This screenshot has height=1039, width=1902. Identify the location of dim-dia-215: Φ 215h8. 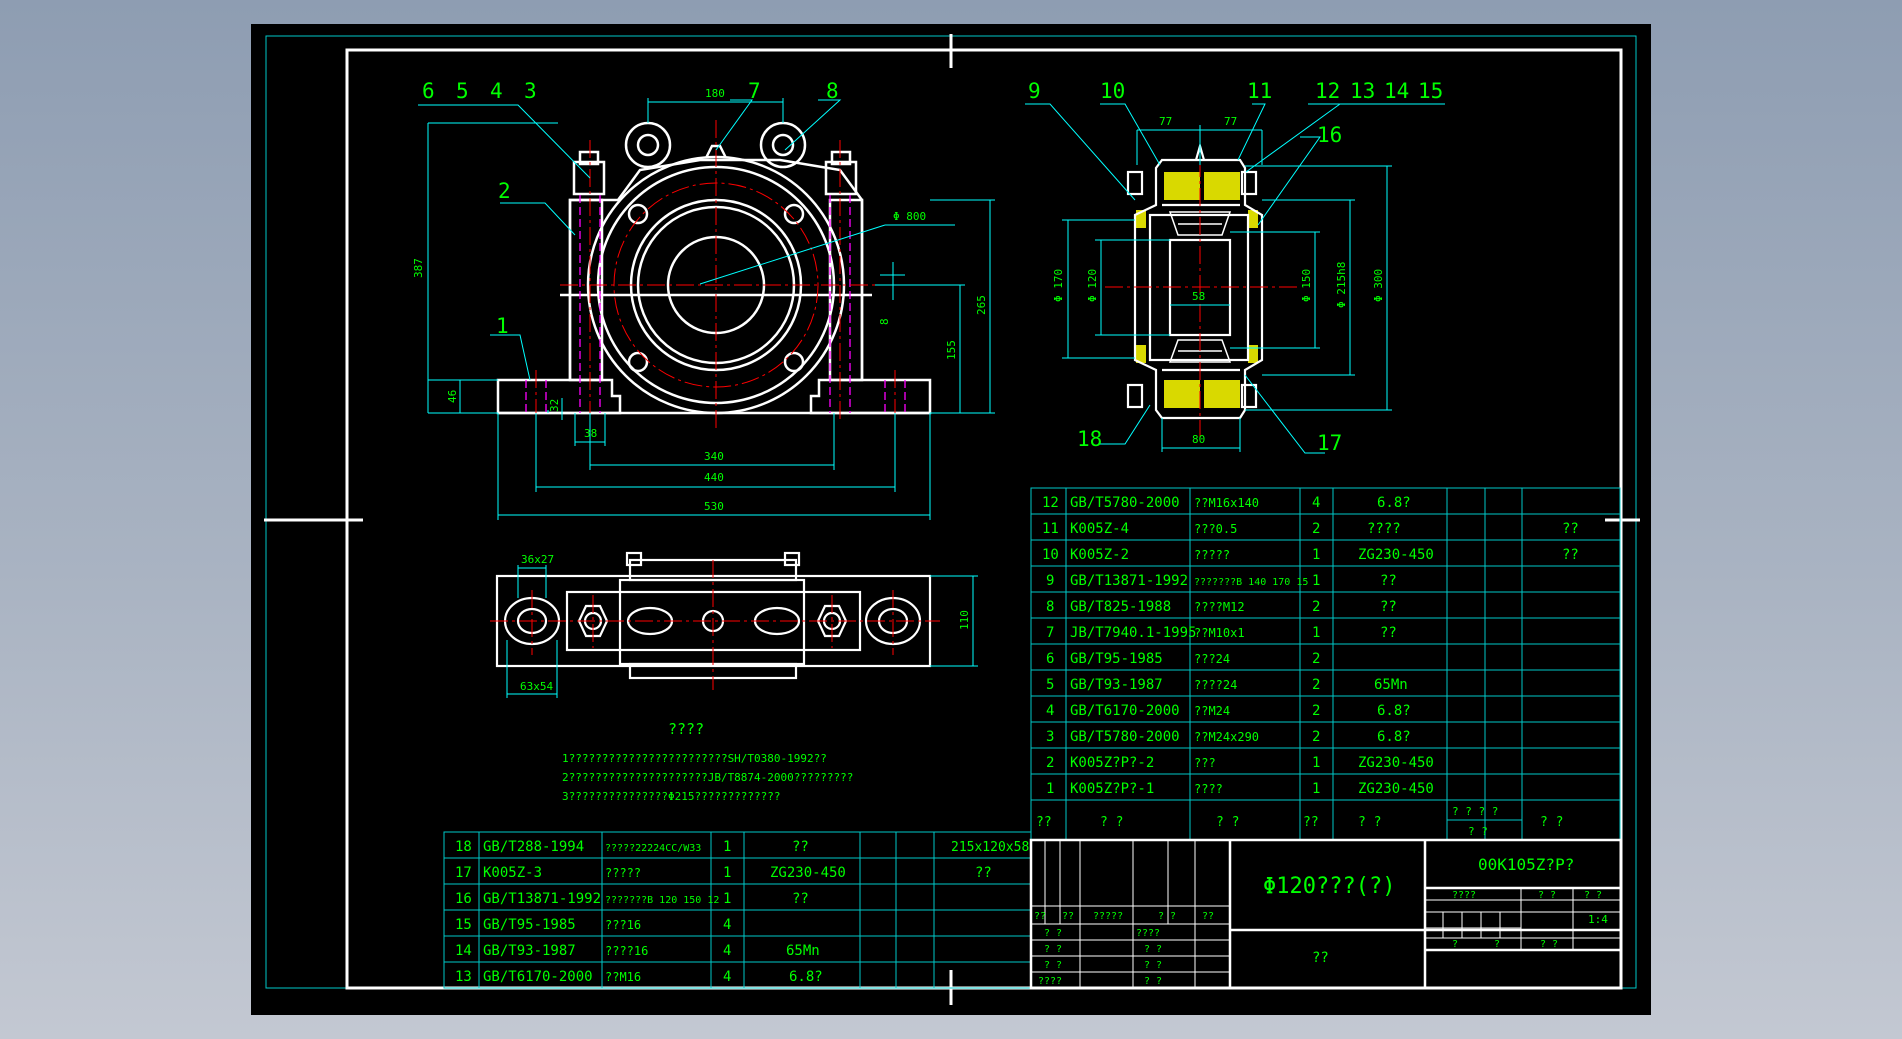
(1341, 285).